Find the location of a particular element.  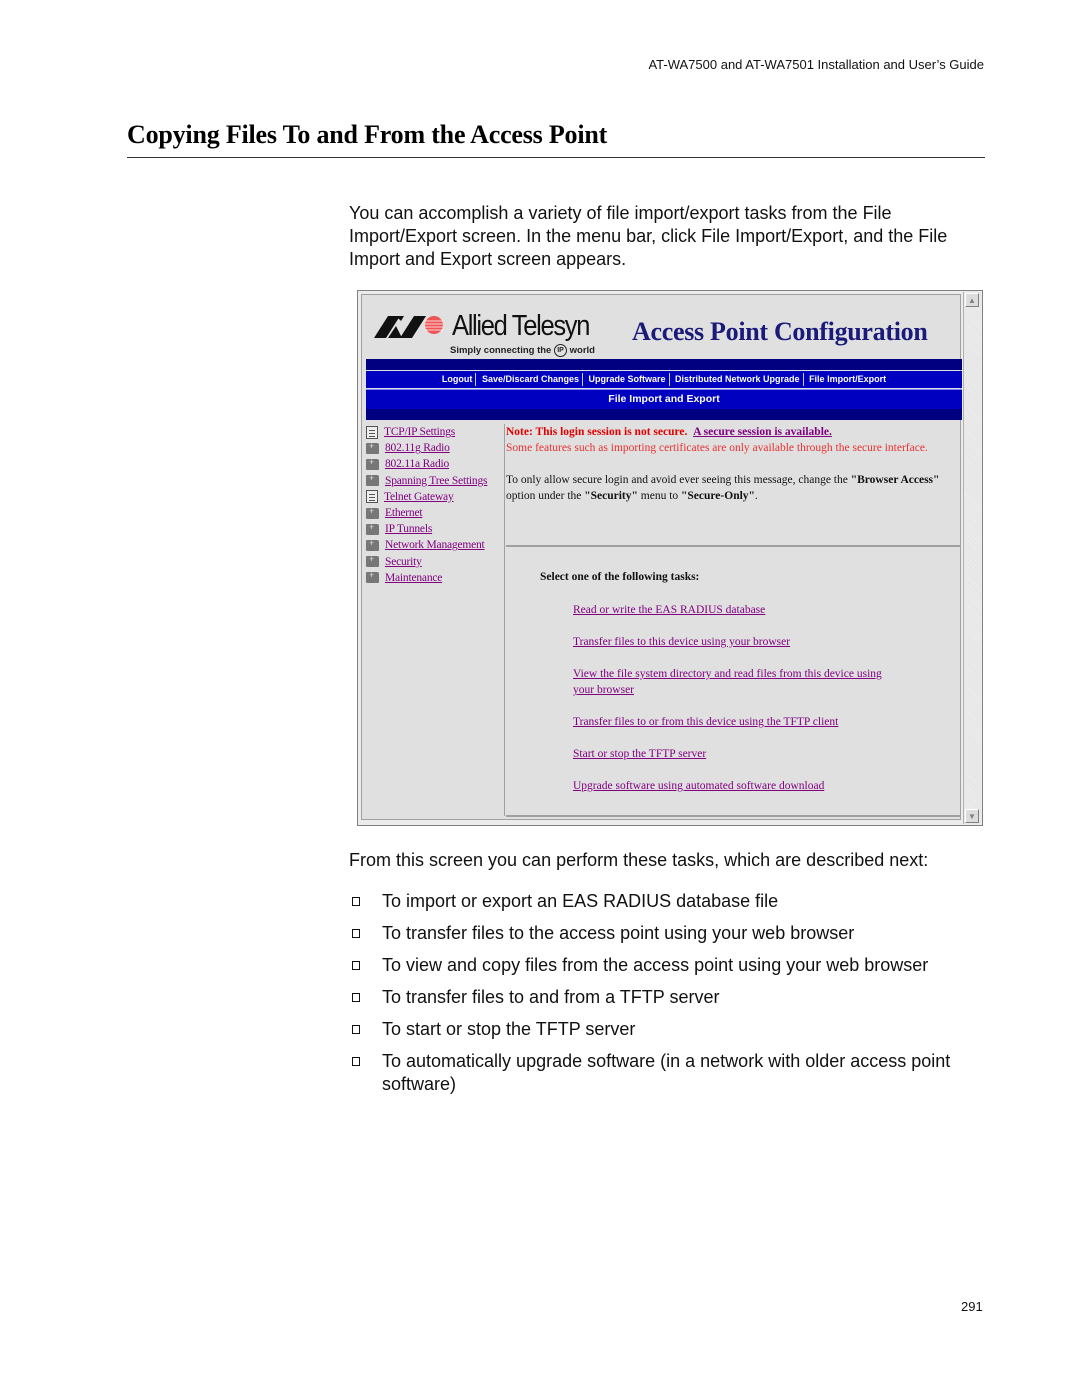

scroll-up-arrow-icon: ▲ is located at coordinates (972, 300).